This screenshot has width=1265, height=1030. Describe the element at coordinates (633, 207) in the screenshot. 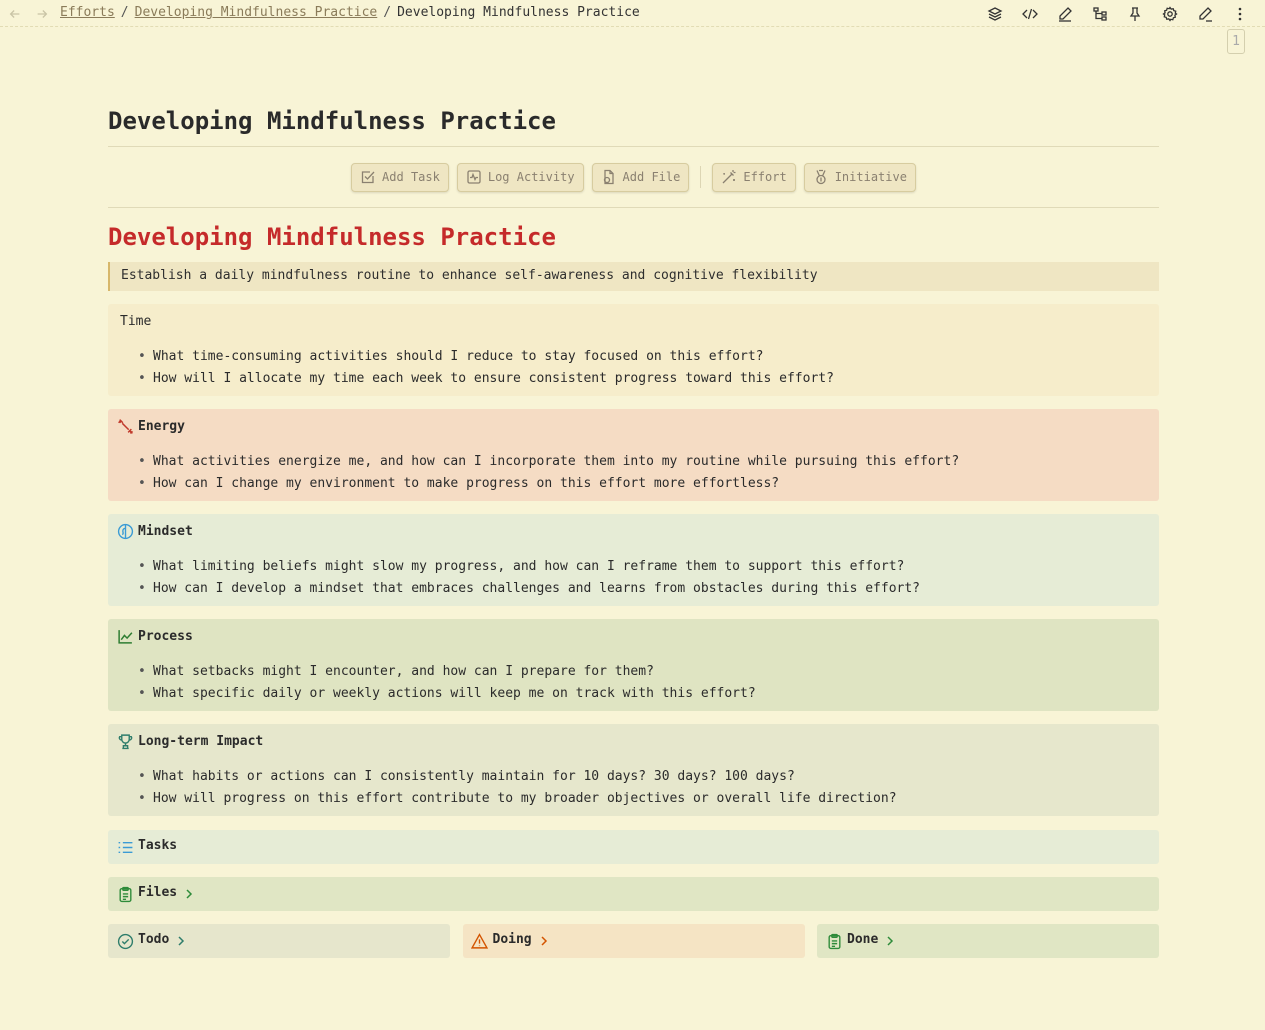

I see `divider` at that location.